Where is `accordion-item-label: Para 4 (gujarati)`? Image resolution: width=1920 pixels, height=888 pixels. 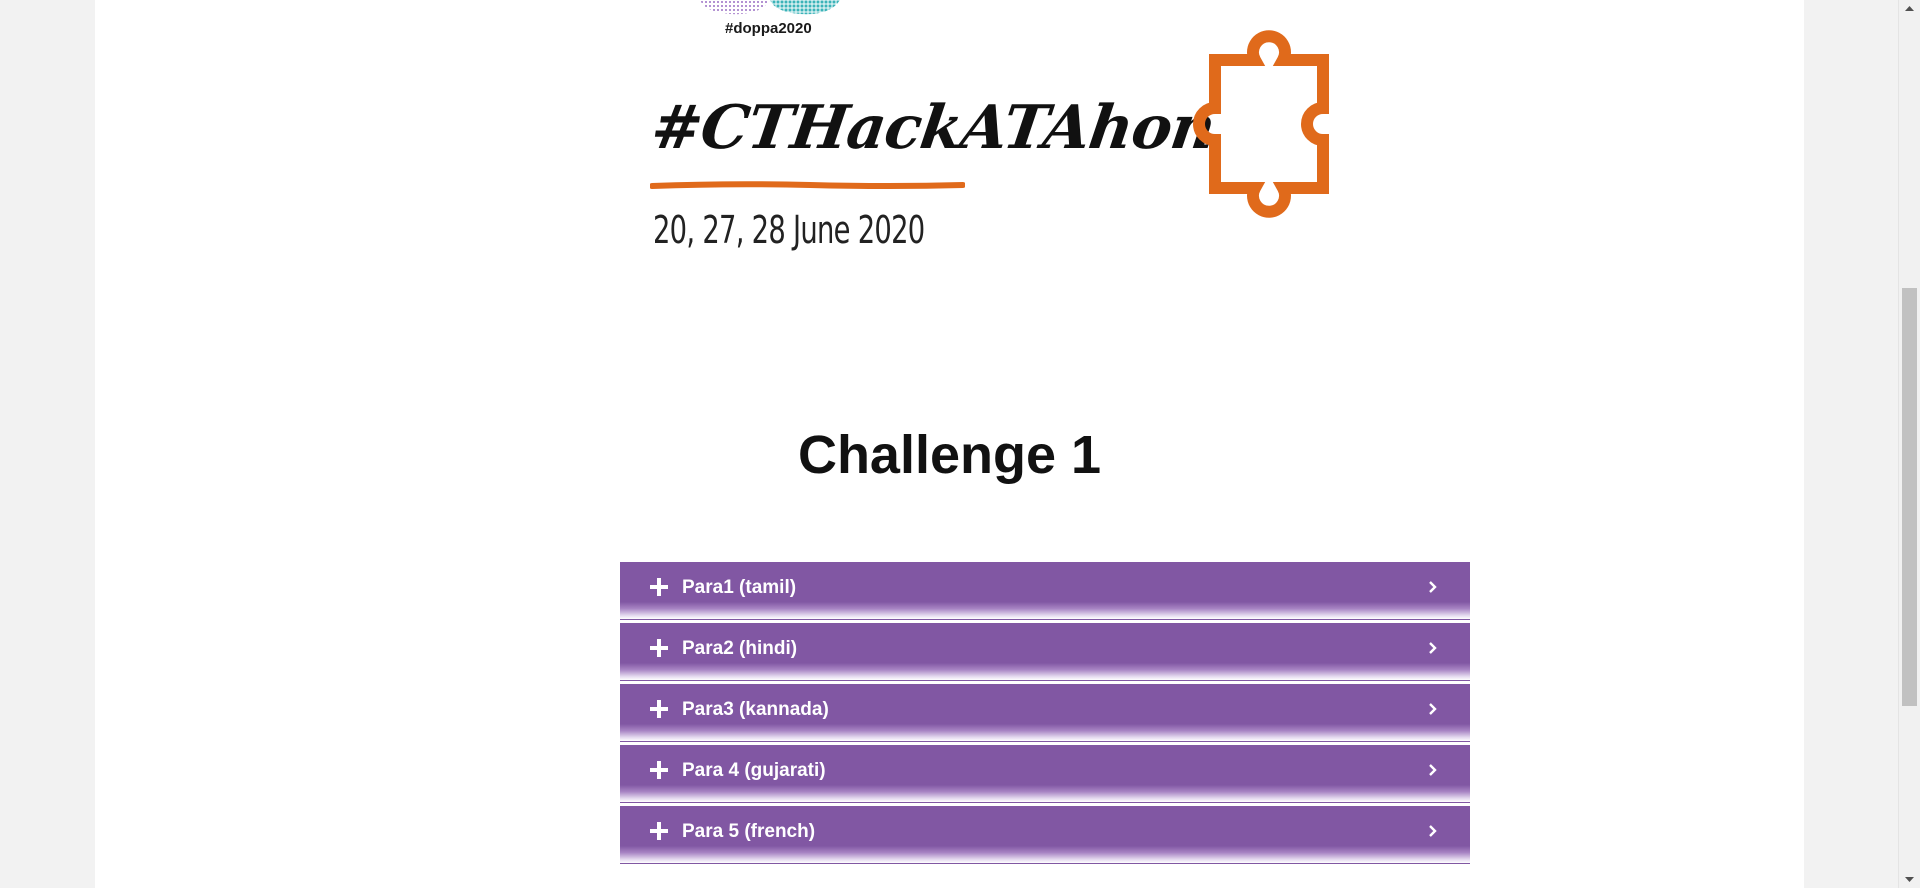
accordion-item-label: Para 4 (gujarati) is located at coordinates (754, 770).